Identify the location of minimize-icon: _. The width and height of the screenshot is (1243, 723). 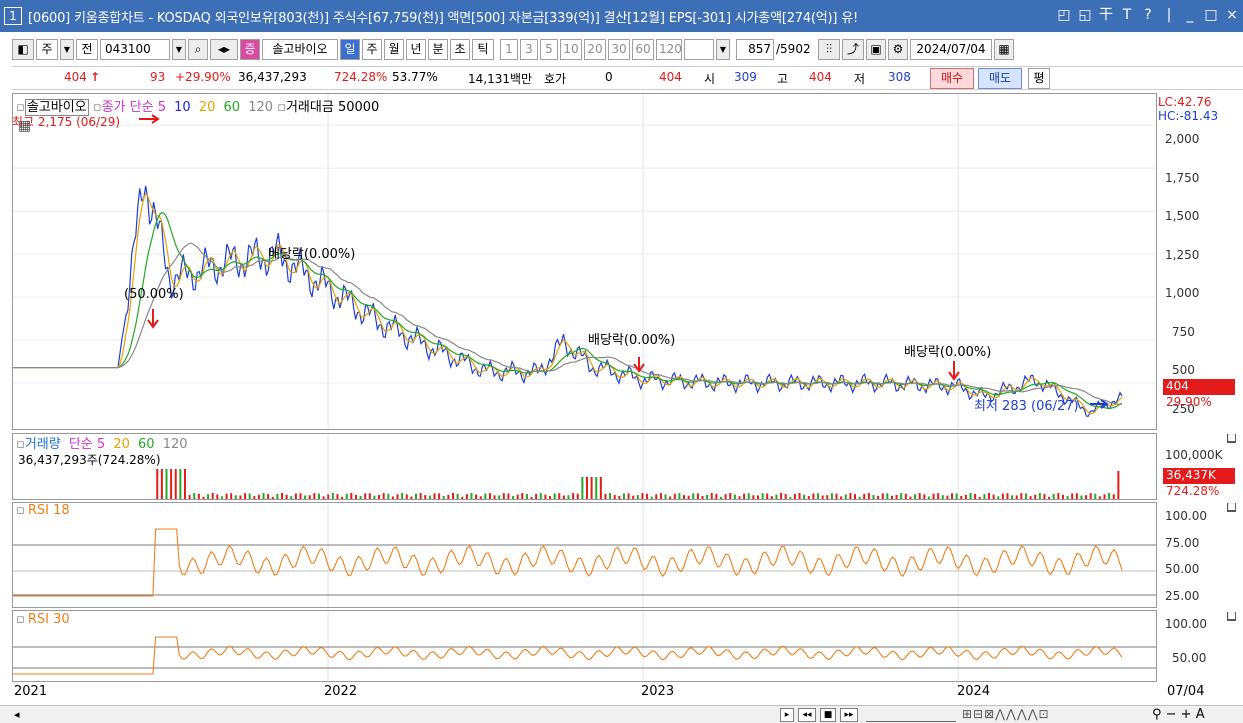
(1190, 15).